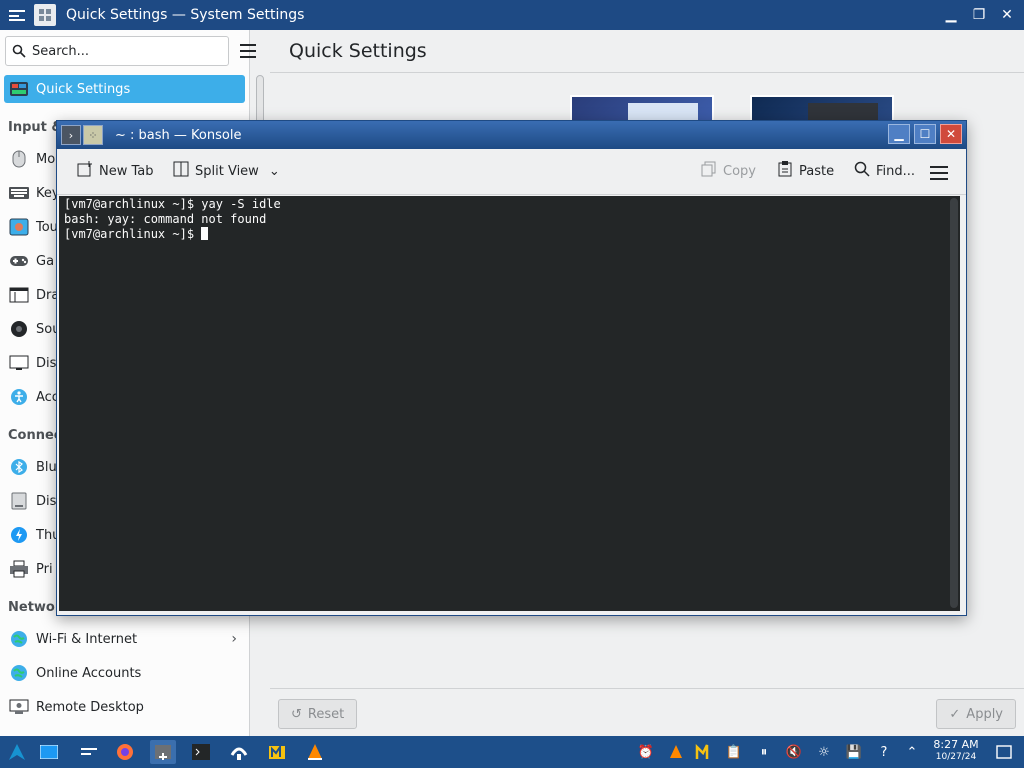  Describe the element at coordinates (704, 752) in the screenshot. I see `update-manager-icon` at that location.